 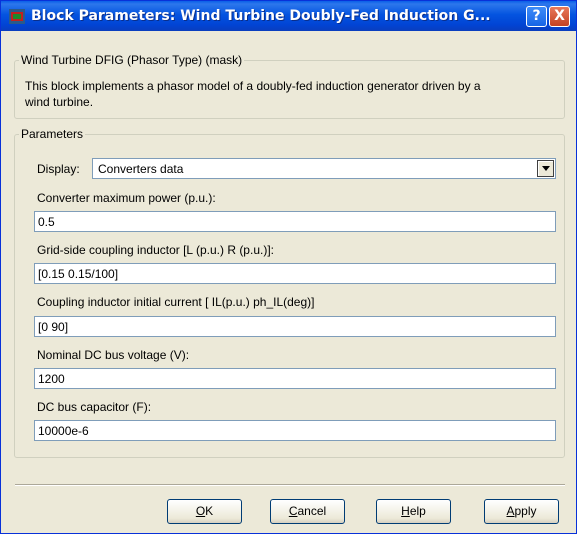 I want to click on display-value: Converters data, so click(x=141, y=169).